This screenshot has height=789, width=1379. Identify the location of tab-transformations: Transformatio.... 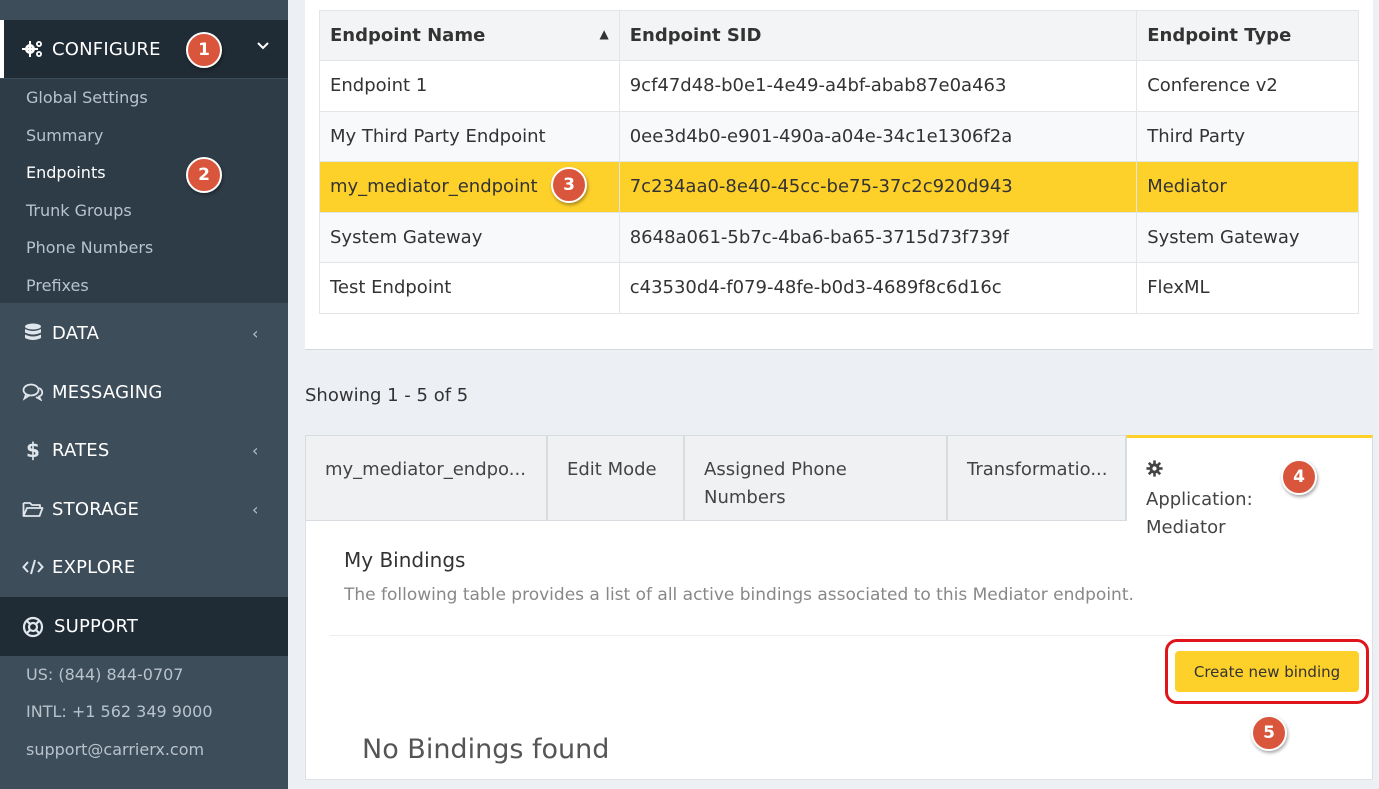
(1036, 478).